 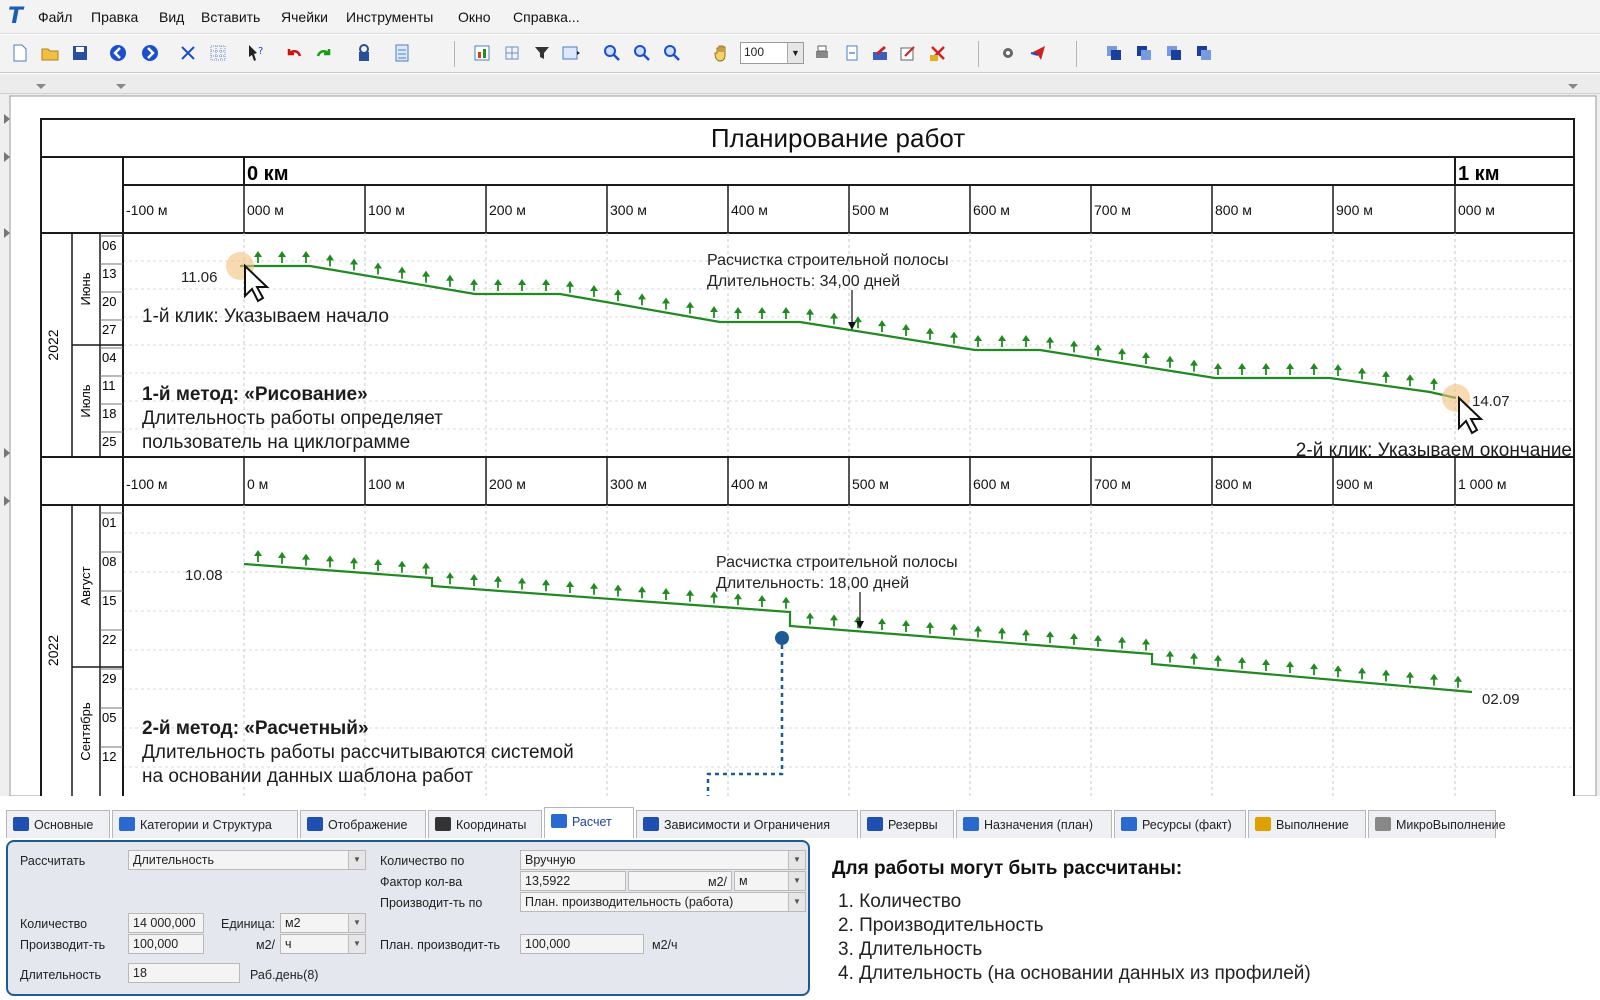 What do you see at coordinates (218, 53) in the screenshot?
I see `grid-icon` at bounding box center [218, 53].